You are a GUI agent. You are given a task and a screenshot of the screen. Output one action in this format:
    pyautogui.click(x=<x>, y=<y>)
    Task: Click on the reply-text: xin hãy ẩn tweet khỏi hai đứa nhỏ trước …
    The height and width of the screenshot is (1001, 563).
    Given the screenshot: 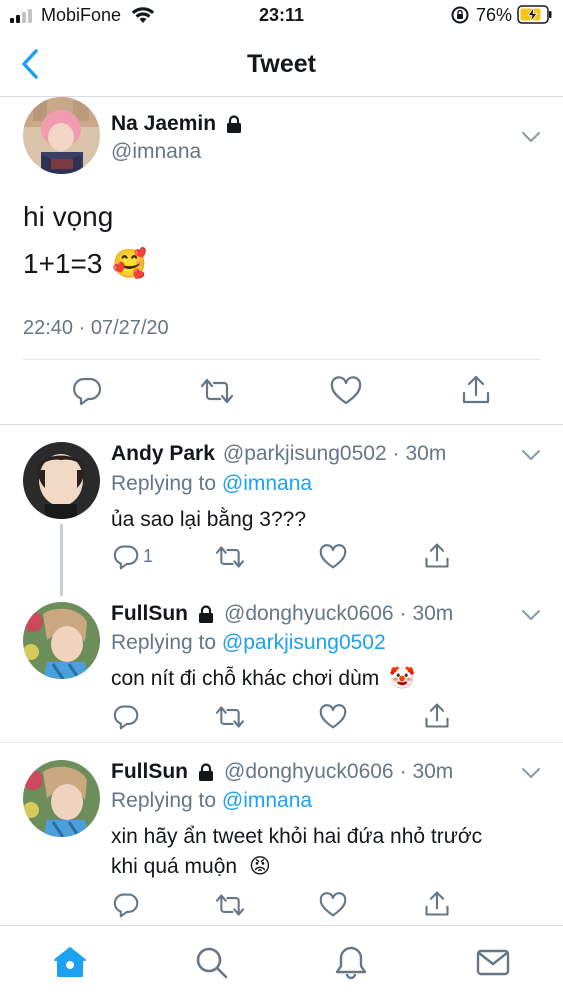 What is the action you would take?
    pyautogui.click(x=296, y=852)
    